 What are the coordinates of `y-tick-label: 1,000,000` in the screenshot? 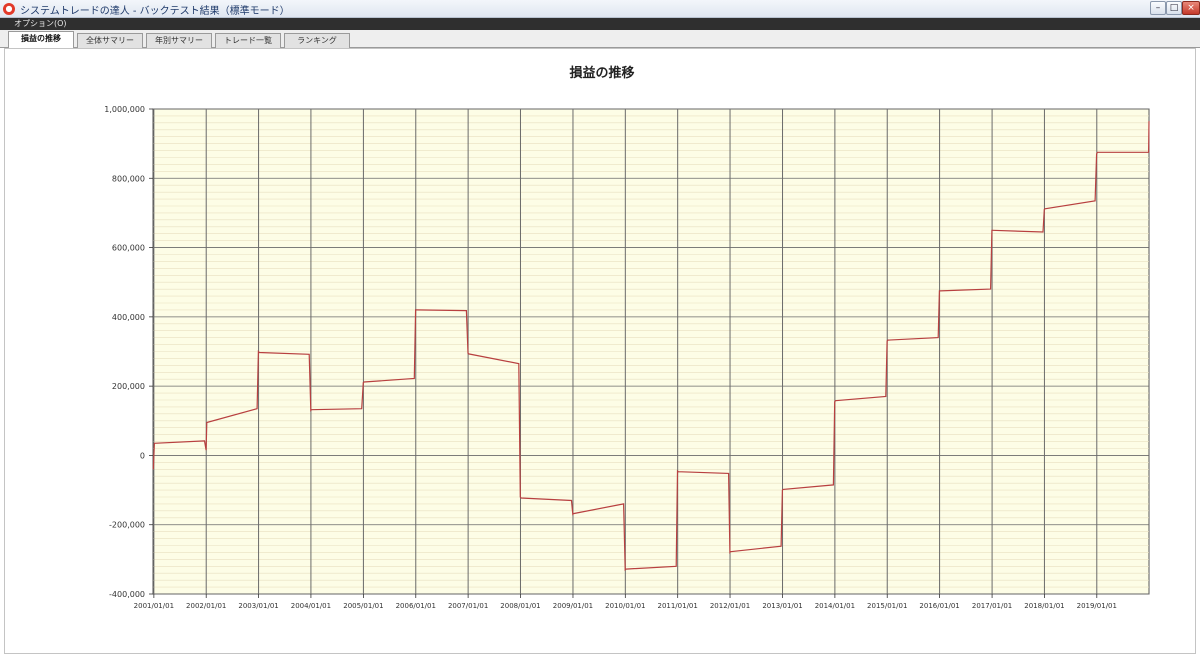 It's located at (124, 109).